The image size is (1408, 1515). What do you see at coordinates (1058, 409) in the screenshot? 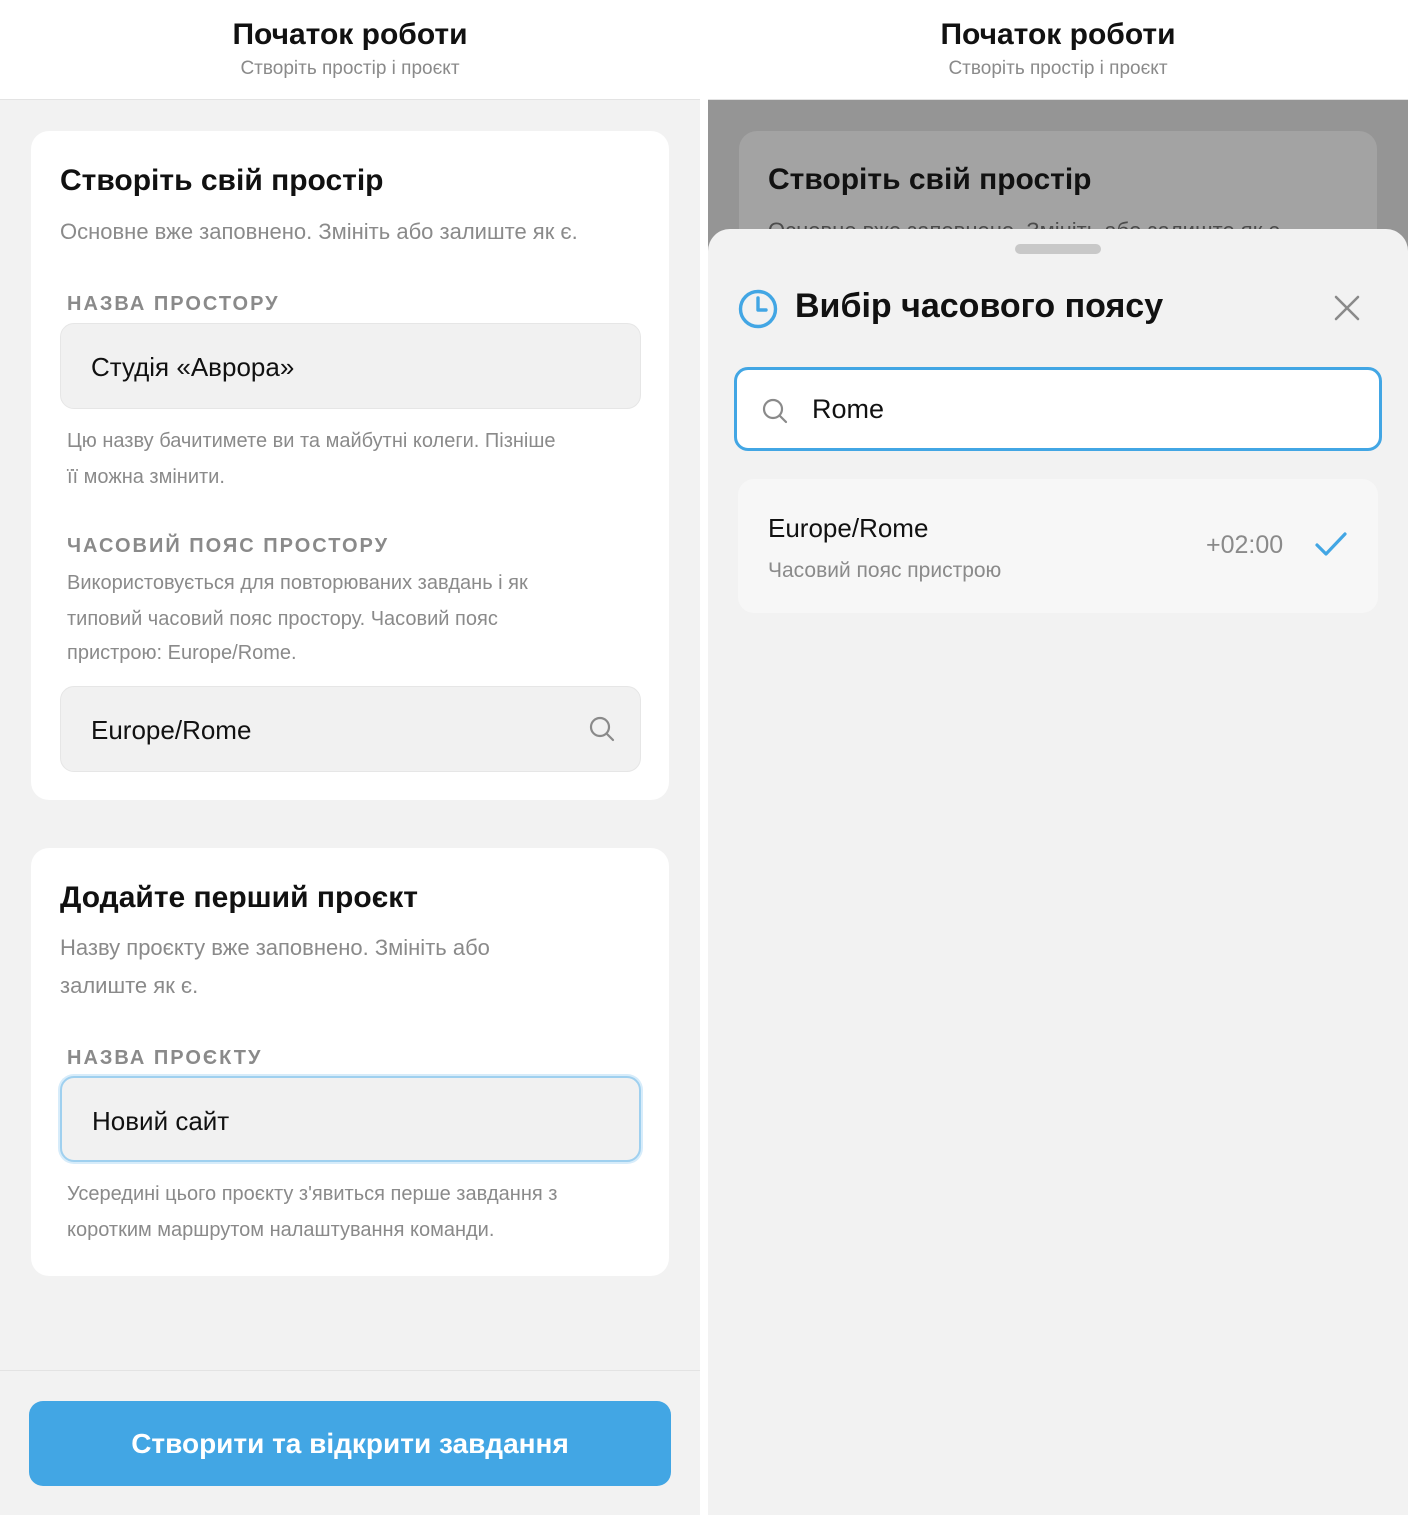
I see `timezone-search-field: Rome` at bounding box center [1058, 409].